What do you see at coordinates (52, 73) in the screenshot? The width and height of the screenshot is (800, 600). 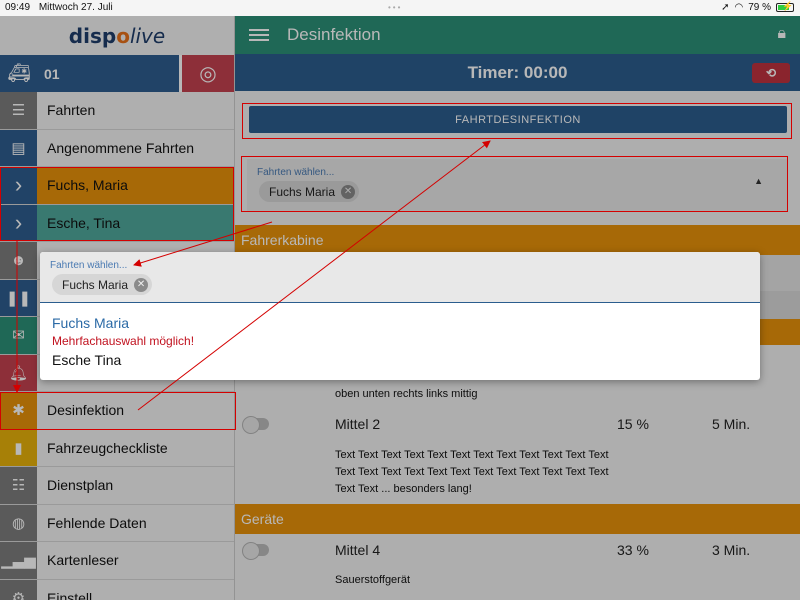 I see `vehicle-number: 01` at bounding box center [52, 73].